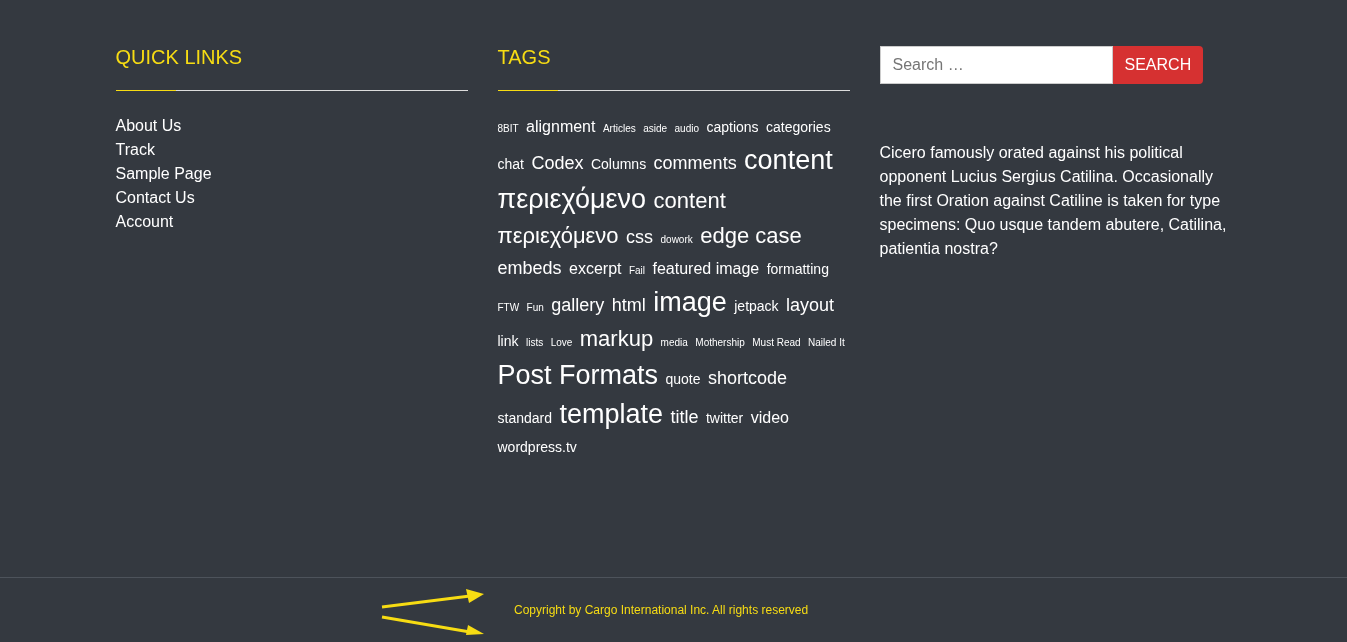 Image resolution: width=1347 pixels, height=642 pixels. Describe the element at coordinates (135, 150) in the screenshot. I see `footer-link: Track` at that location.